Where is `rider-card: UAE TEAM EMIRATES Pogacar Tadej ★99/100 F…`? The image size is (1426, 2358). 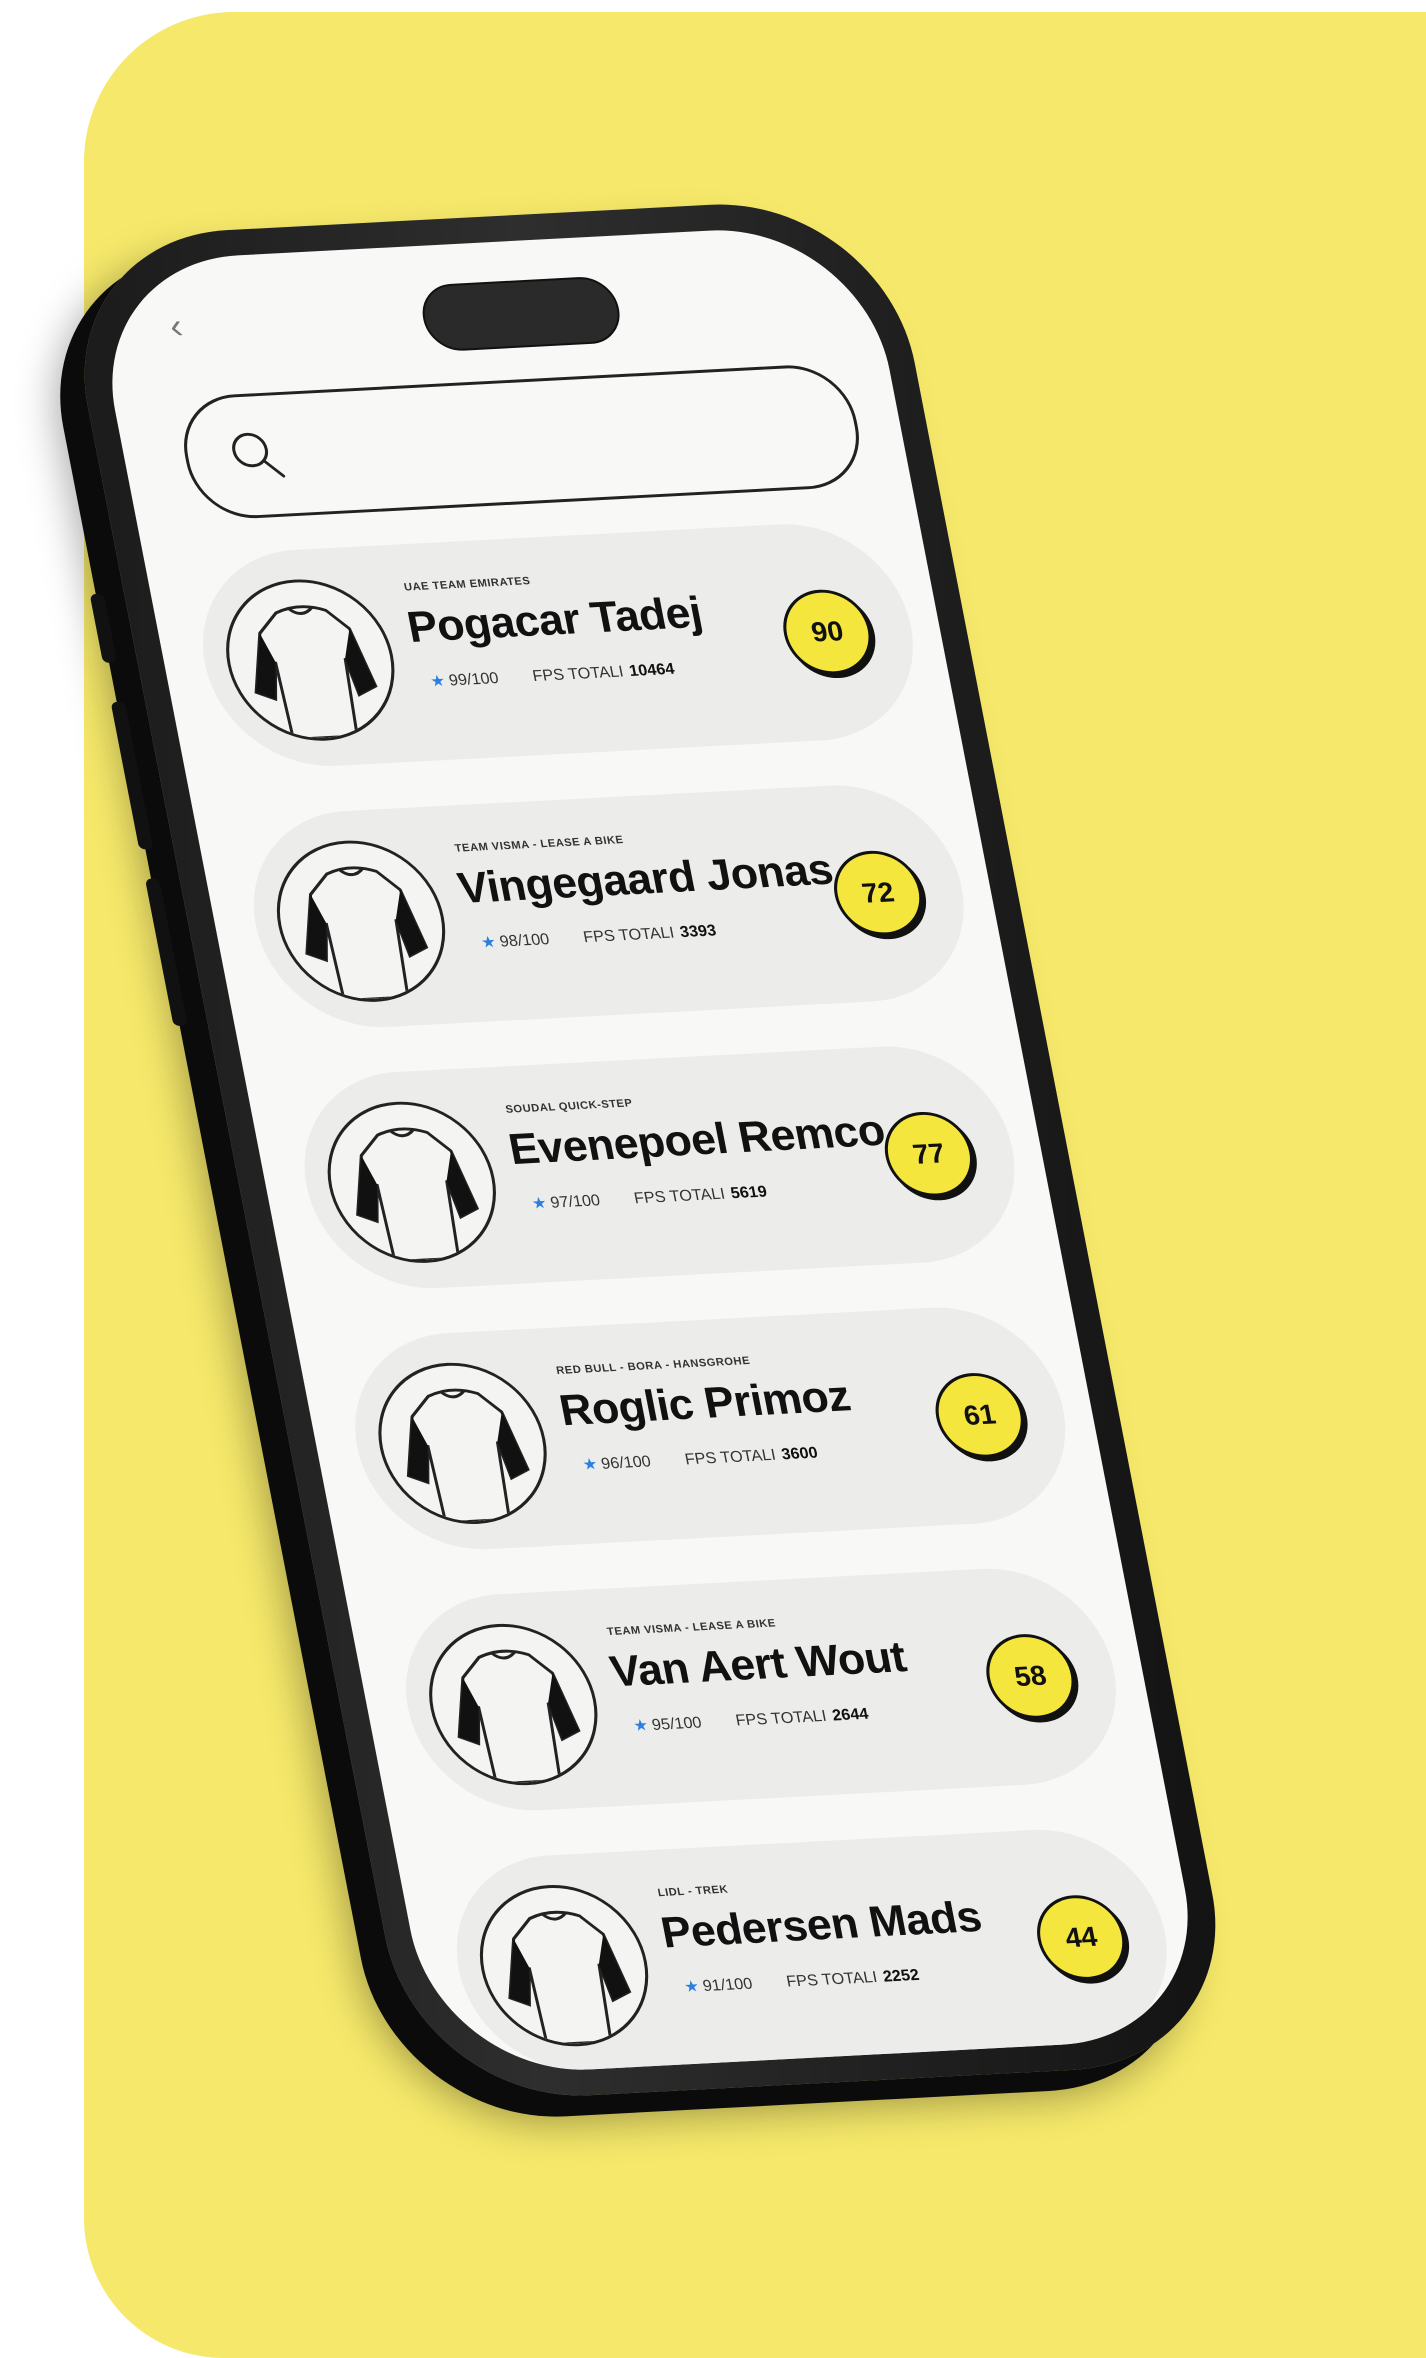 rider-card: UAE TEAM EMIRATES Pogacar Tadej ★99/100 F… is located at coordinates (558, 645).